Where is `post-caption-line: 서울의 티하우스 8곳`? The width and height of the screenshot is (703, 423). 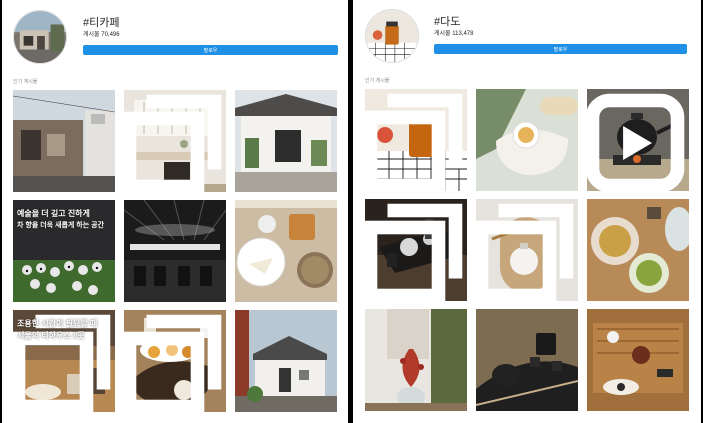
post-caption-line: 서울의 티하우스 8곳 is located at coordinates (51, 335).